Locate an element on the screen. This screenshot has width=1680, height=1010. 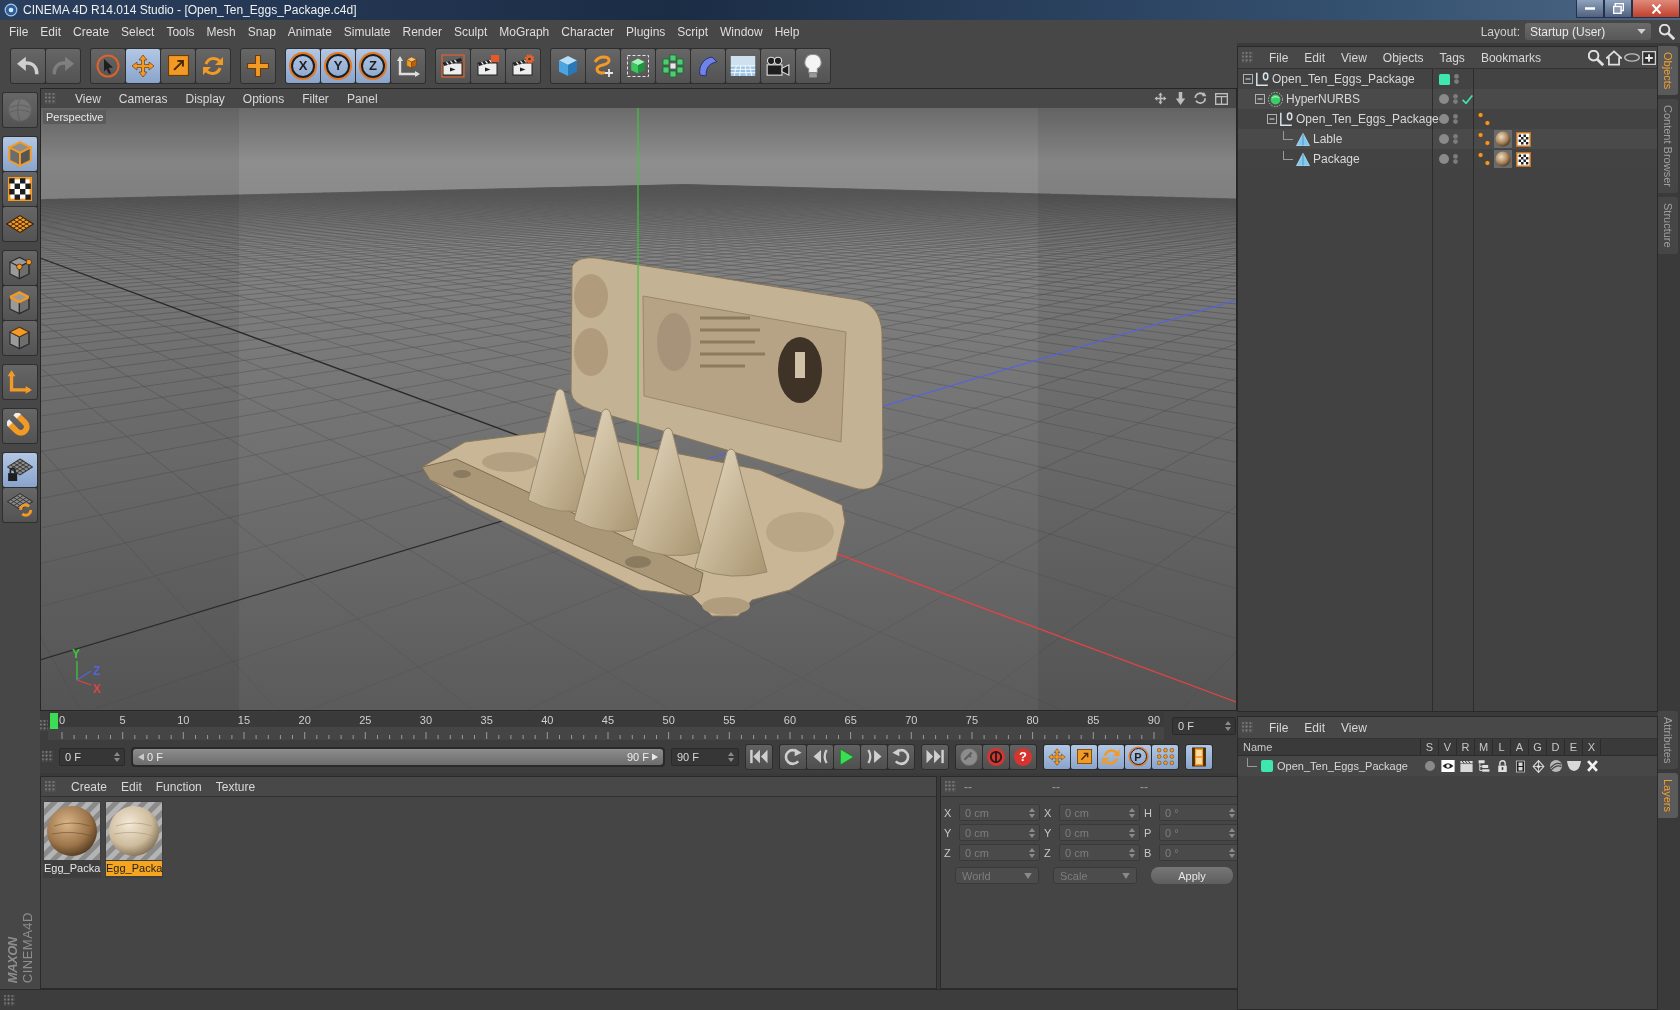
previous-key-button is located at coordinates (793, 756).